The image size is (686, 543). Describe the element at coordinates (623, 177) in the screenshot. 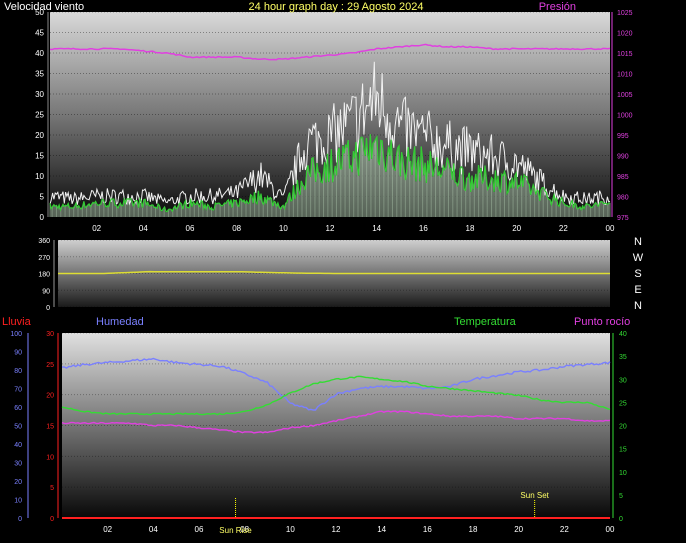

I see `pressure-tick-label: 985` at that location.